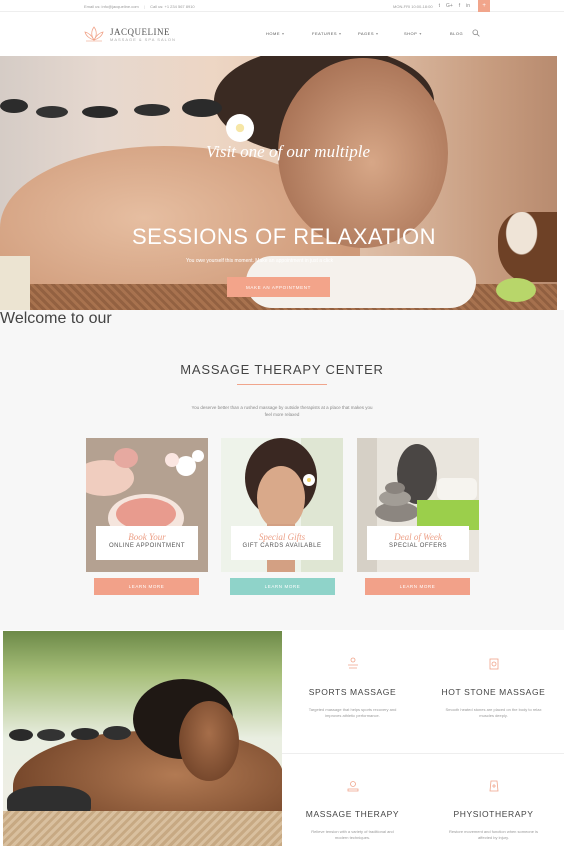 The image size is (564, 846). I want to click on card-gift-cards: Special Gifts GIFT CARDS AVAILABLE, so click(282, 505).